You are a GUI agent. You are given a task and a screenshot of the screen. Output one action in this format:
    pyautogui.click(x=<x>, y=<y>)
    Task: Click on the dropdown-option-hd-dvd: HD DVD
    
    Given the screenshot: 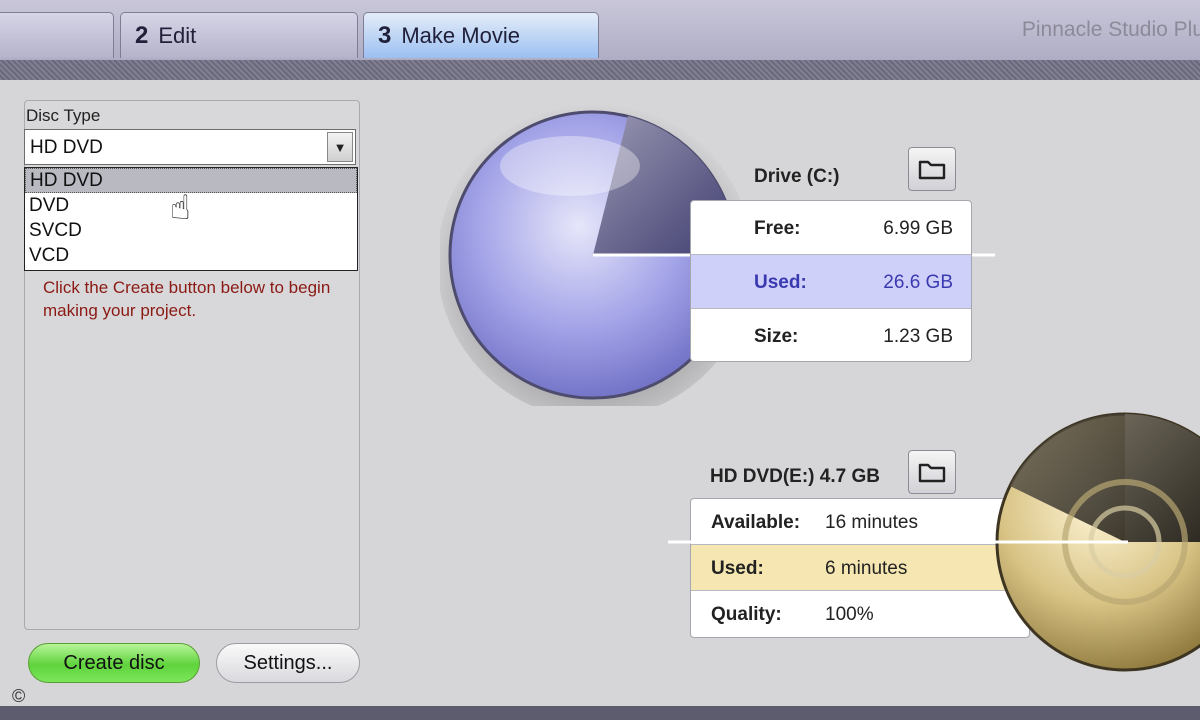 What is the action you would take?
    pyautogui.click(x=191, y=180)
    